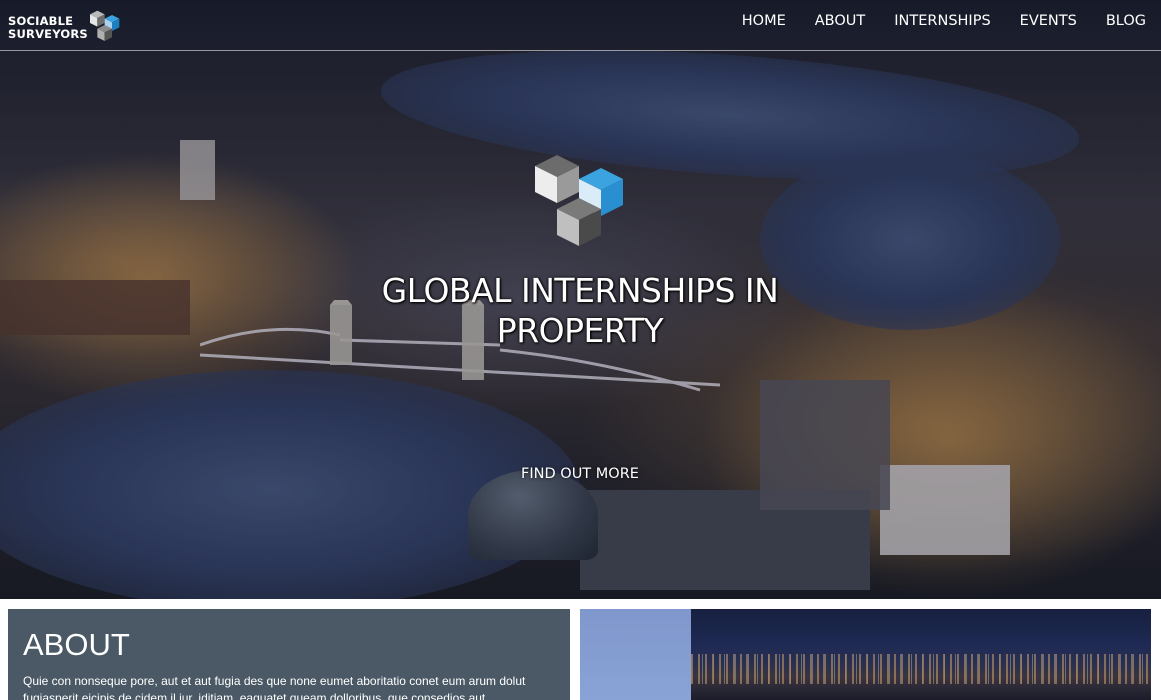 The height and width of the screenshot is (700, 1161). I want to click on nav-about: ABOUT, so click(840, 21).